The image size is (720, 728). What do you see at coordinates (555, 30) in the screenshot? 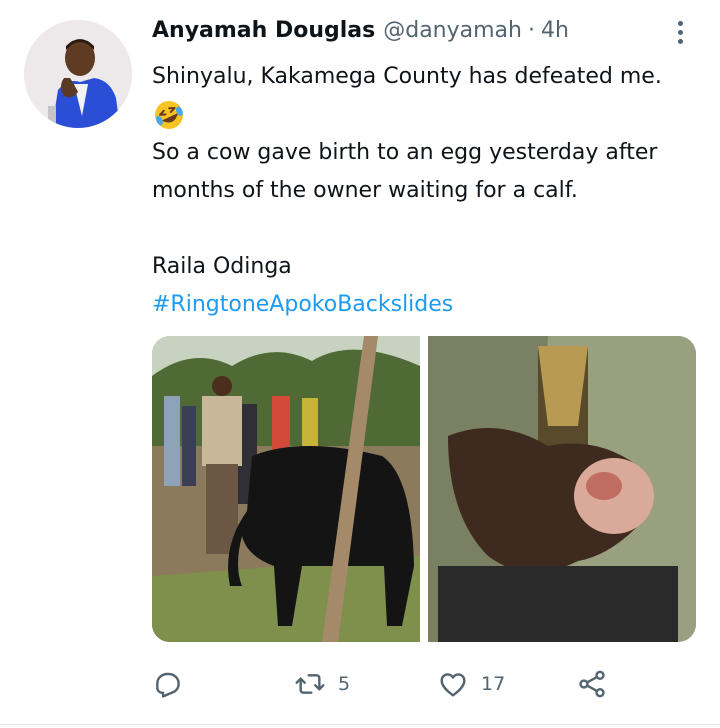
I see `timestamp: 4h` at bounding box center [555, 30].